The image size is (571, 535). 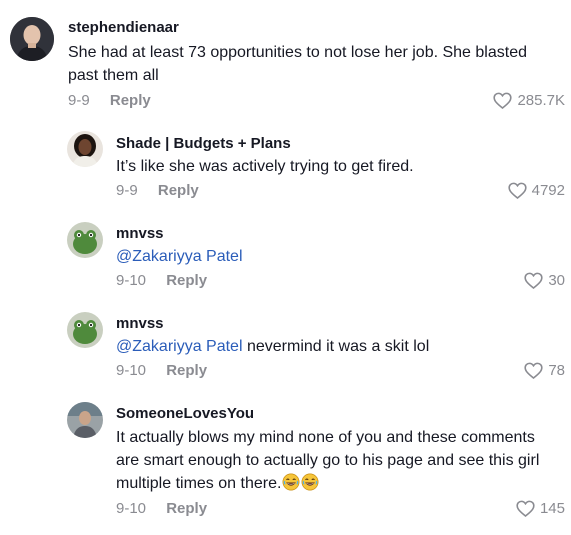 I want to click on like-button: 78, so click(x=544, y=370).